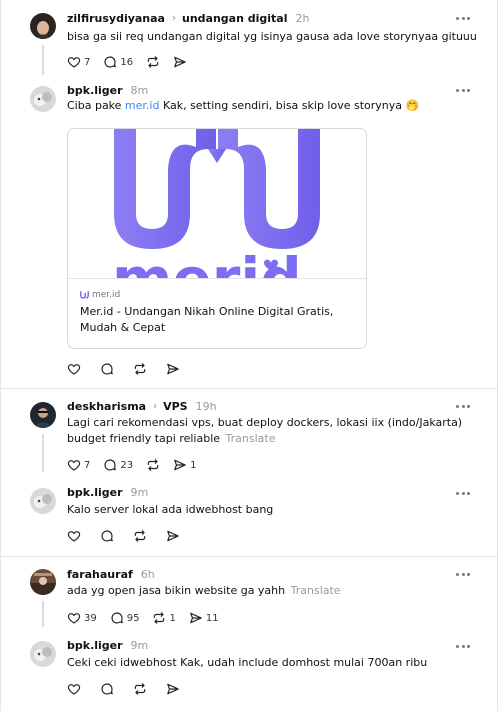 The width and height of the screenshot is (498, 711). I want to click on post-header: deskharisma › VPS 19h, so click(142, 406).